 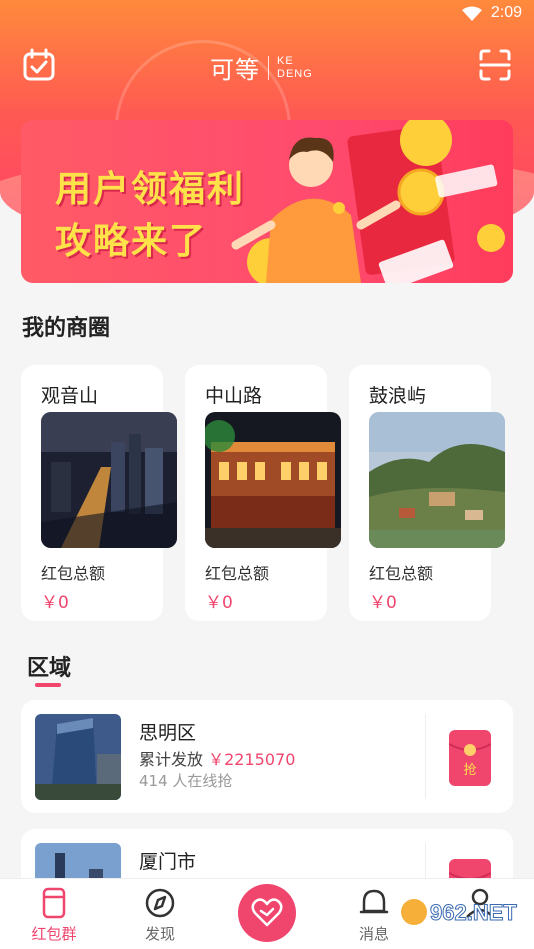 I want to click on region-issued-amount: ￥2215070, so click(x=252, y=759).